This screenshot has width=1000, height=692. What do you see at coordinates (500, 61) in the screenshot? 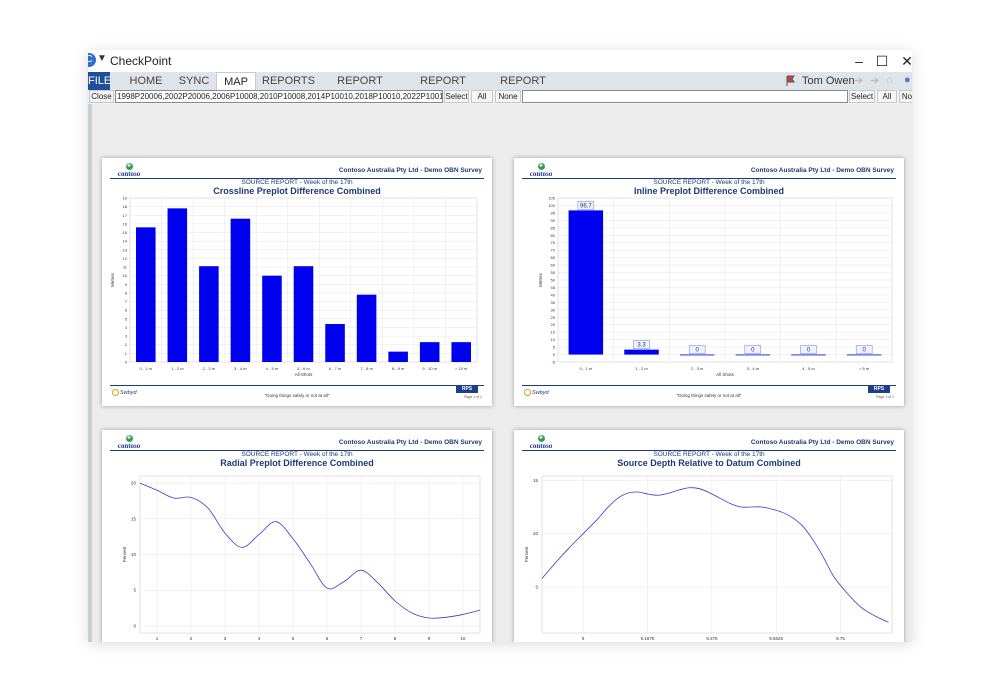
I see `title-bar: C ▼ CheckPoint – ☐ ✕` at bounding box center [500, 61].